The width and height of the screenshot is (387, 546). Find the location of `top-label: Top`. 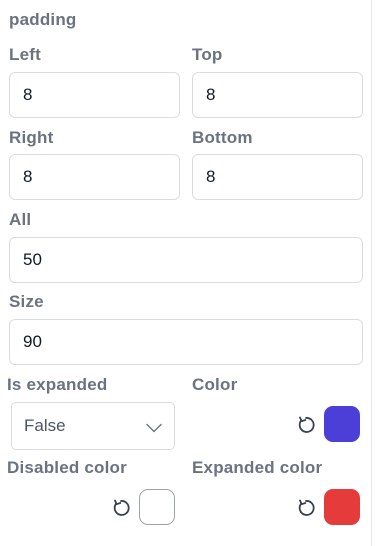

top-label: Top is located at coordinates (207, 54).